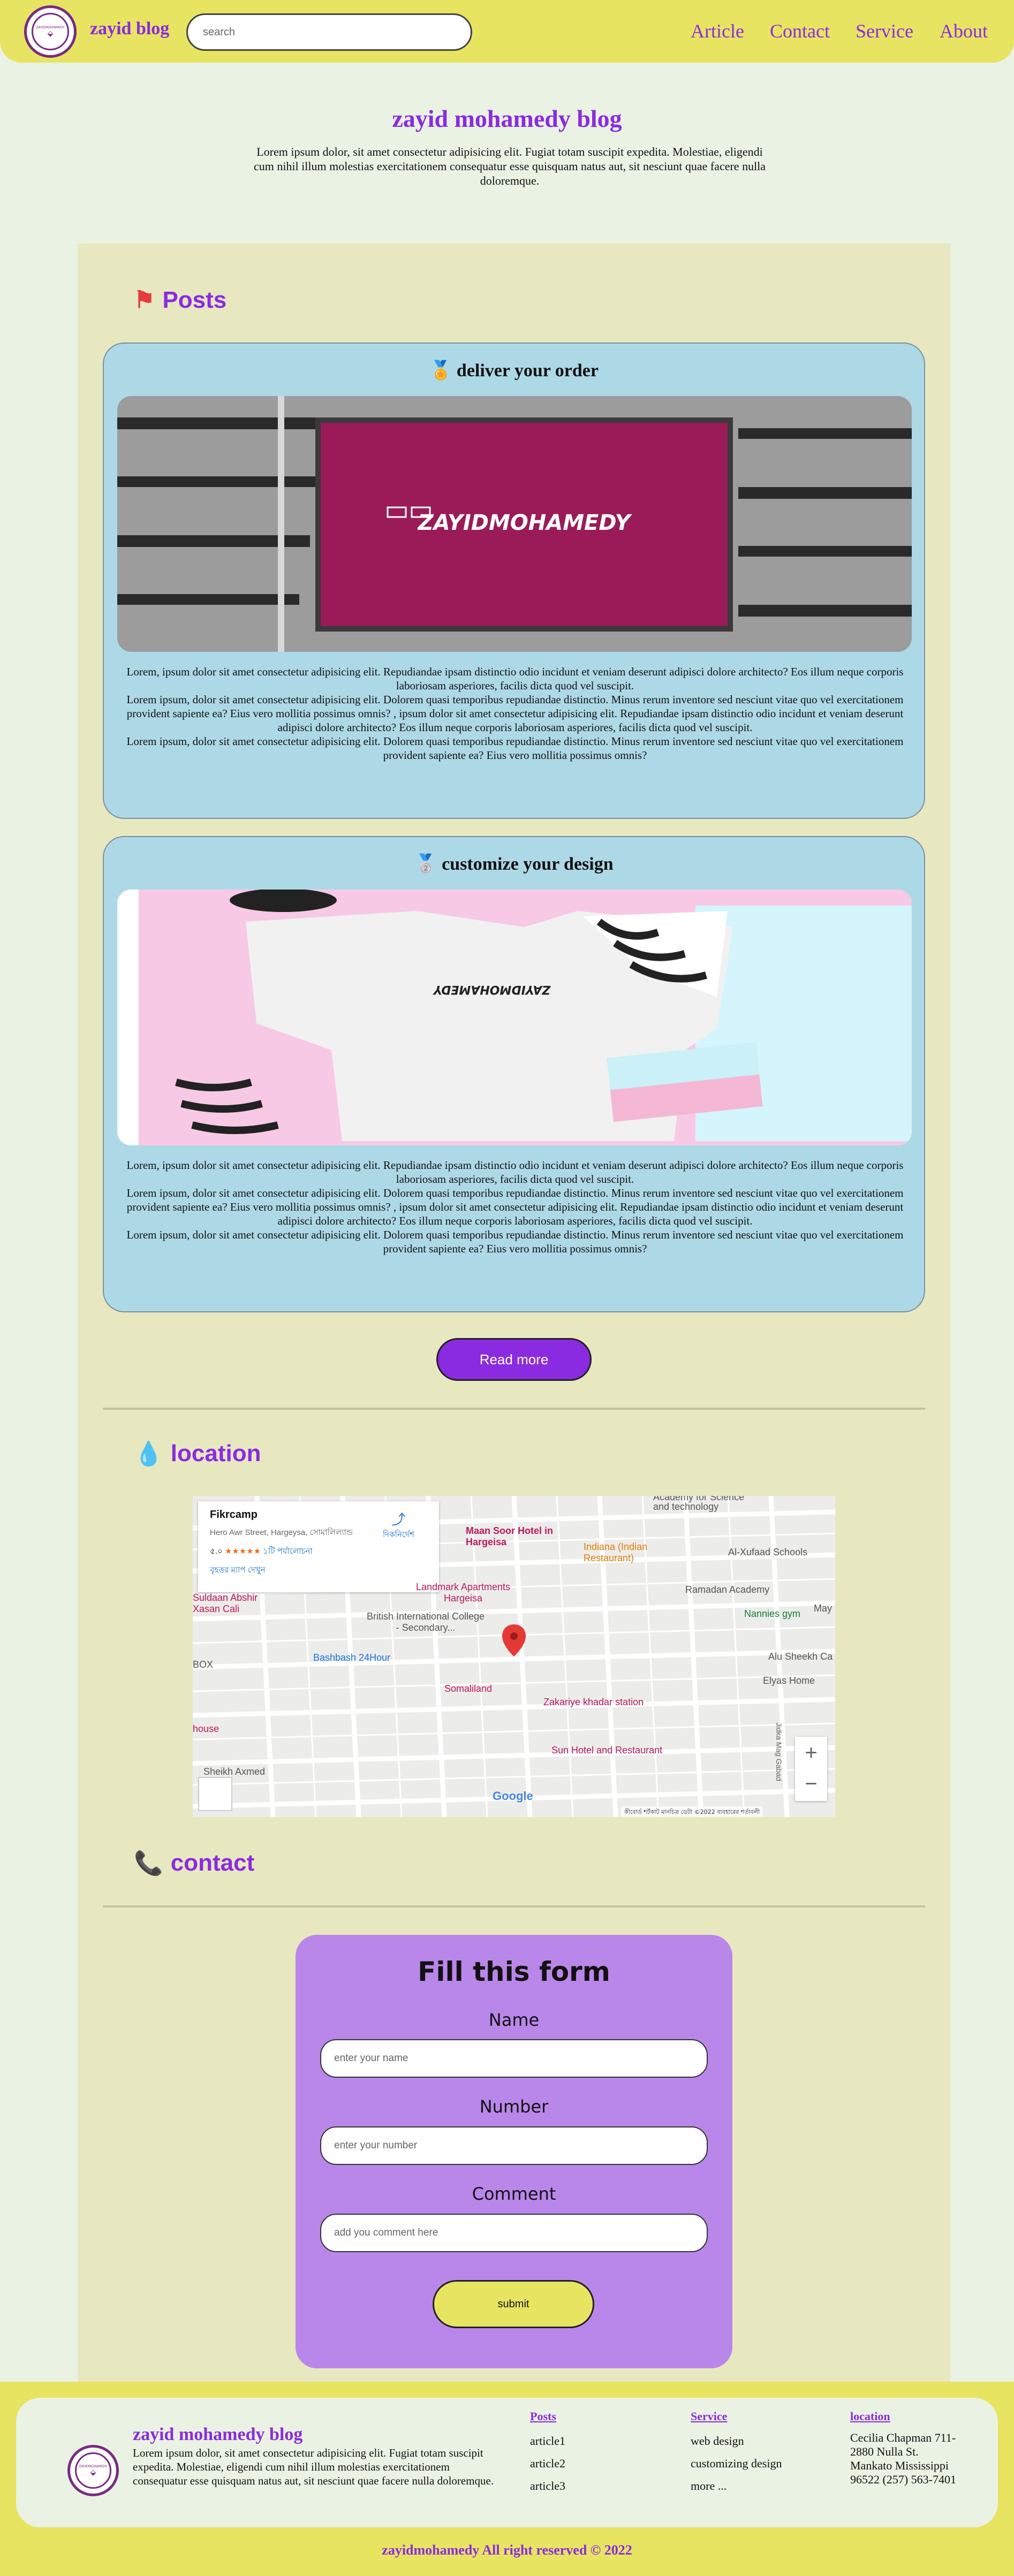 Image resolution: width=1014 pixels, height=2576 pixels. What do you see at coordinates (318, 1570) in the screenshot?
I see `larger-map-link: বৃহত্তর ম্যাপ দেখুন` at bounding box center [318, 1570].